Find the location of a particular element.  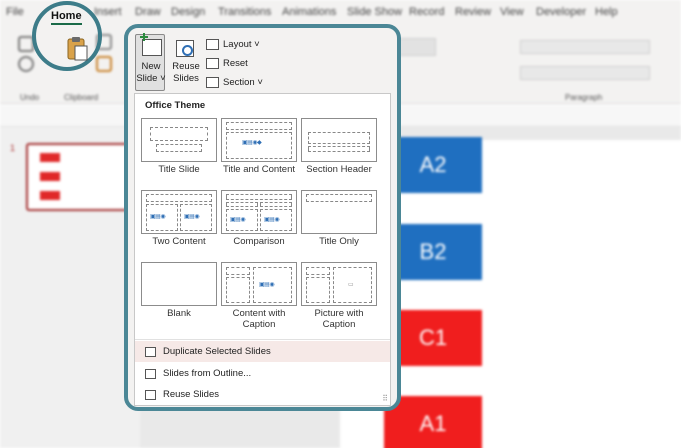

group-label-undo: Undo is located at coordinates (30, 97).